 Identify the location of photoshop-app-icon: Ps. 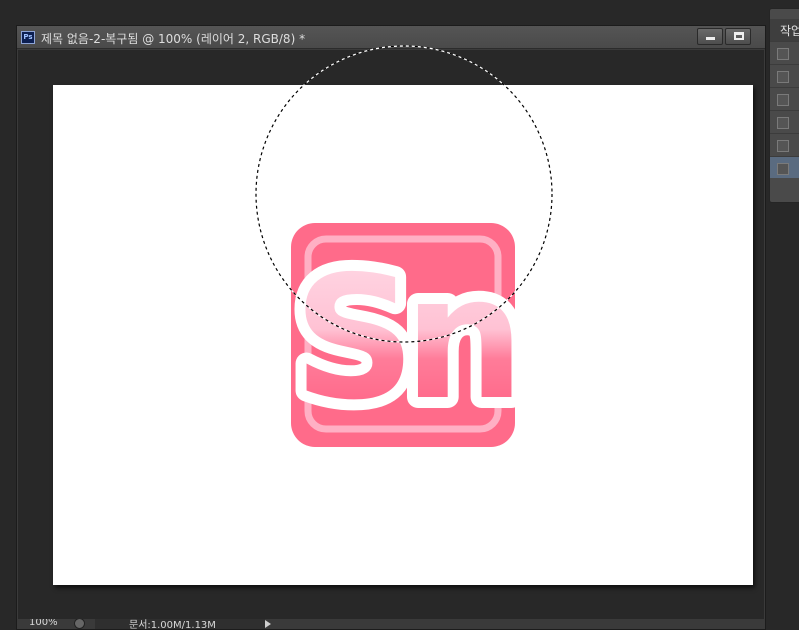
(28, 37).